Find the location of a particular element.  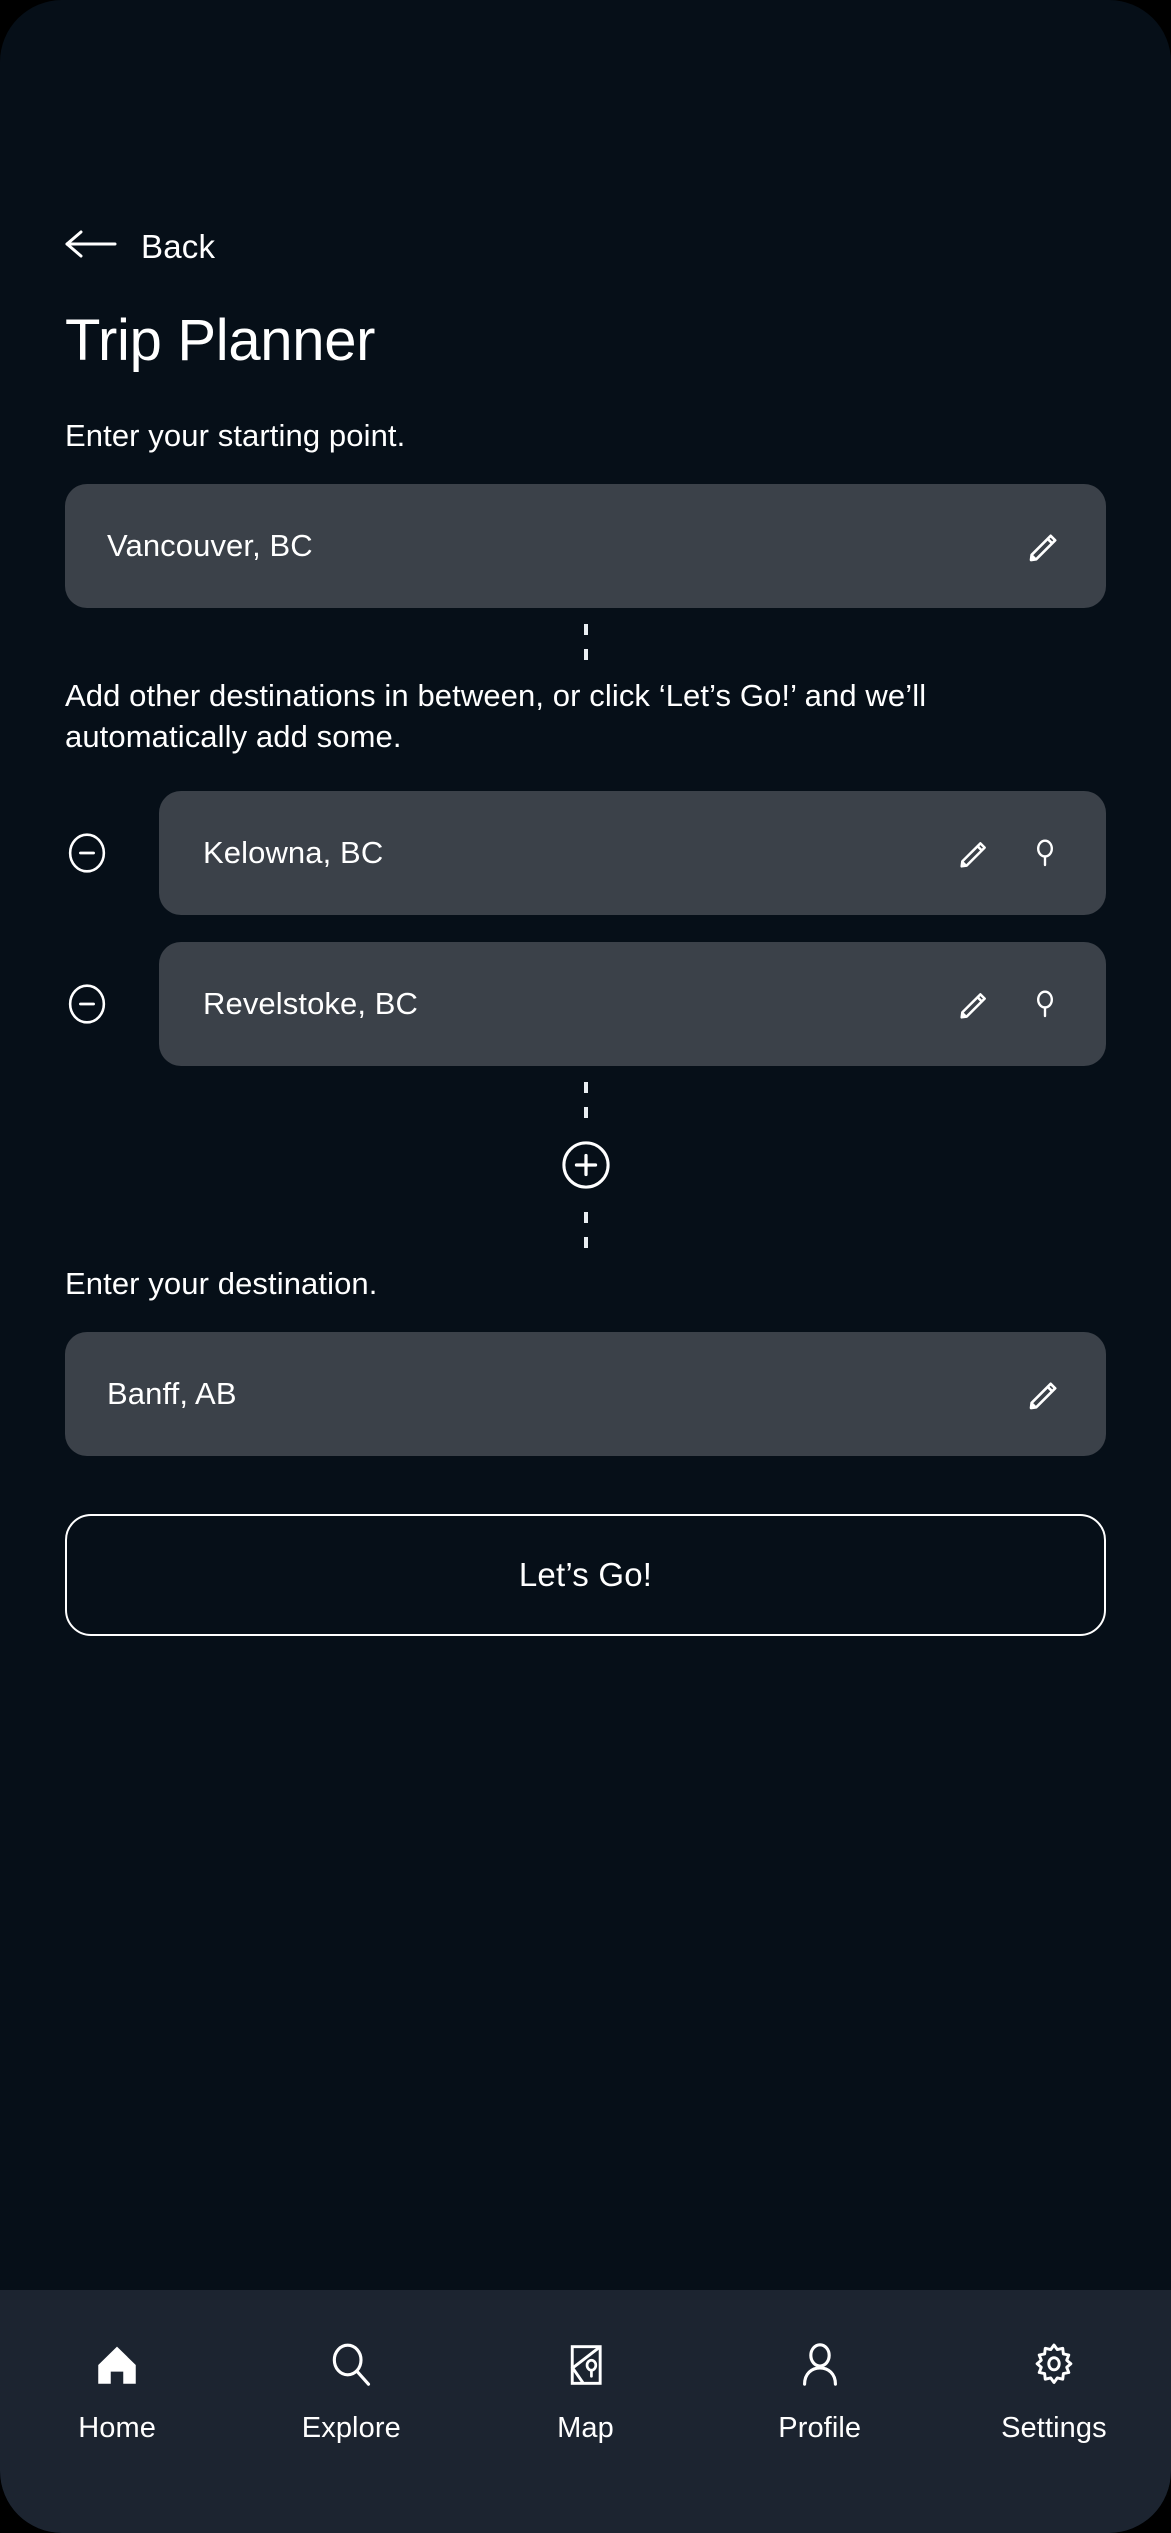

nav-item-map: Map is located at coordinates (585, 2391).